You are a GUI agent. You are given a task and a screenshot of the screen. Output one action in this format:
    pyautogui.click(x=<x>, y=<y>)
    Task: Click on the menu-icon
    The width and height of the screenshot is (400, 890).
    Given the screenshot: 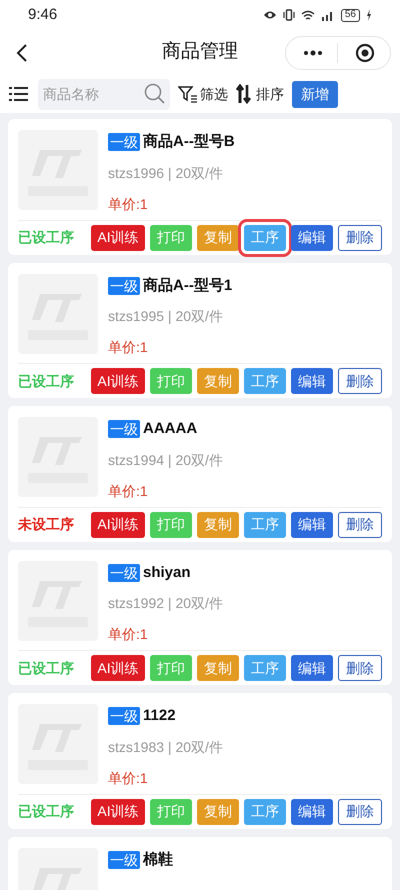 What is the action you would take?
    pyautogui.click(x=18, y=94)
    